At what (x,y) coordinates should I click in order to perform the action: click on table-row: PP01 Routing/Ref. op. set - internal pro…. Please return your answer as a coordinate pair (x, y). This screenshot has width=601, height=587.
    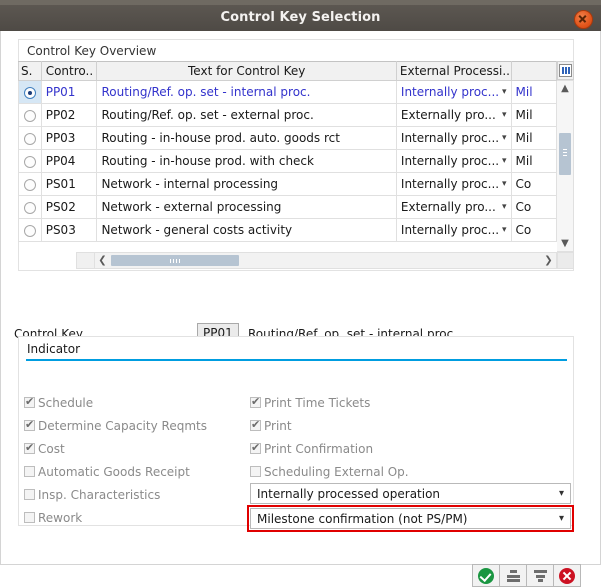
    Looking at the image, I should click on (288, 92).